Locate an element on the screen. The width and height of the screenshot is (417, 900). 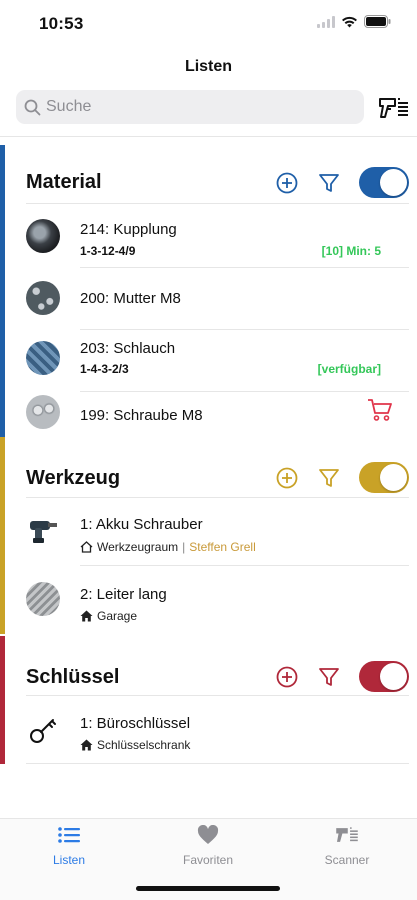
location-name: Schlüsselschrank is located at coordinates (144, 745).